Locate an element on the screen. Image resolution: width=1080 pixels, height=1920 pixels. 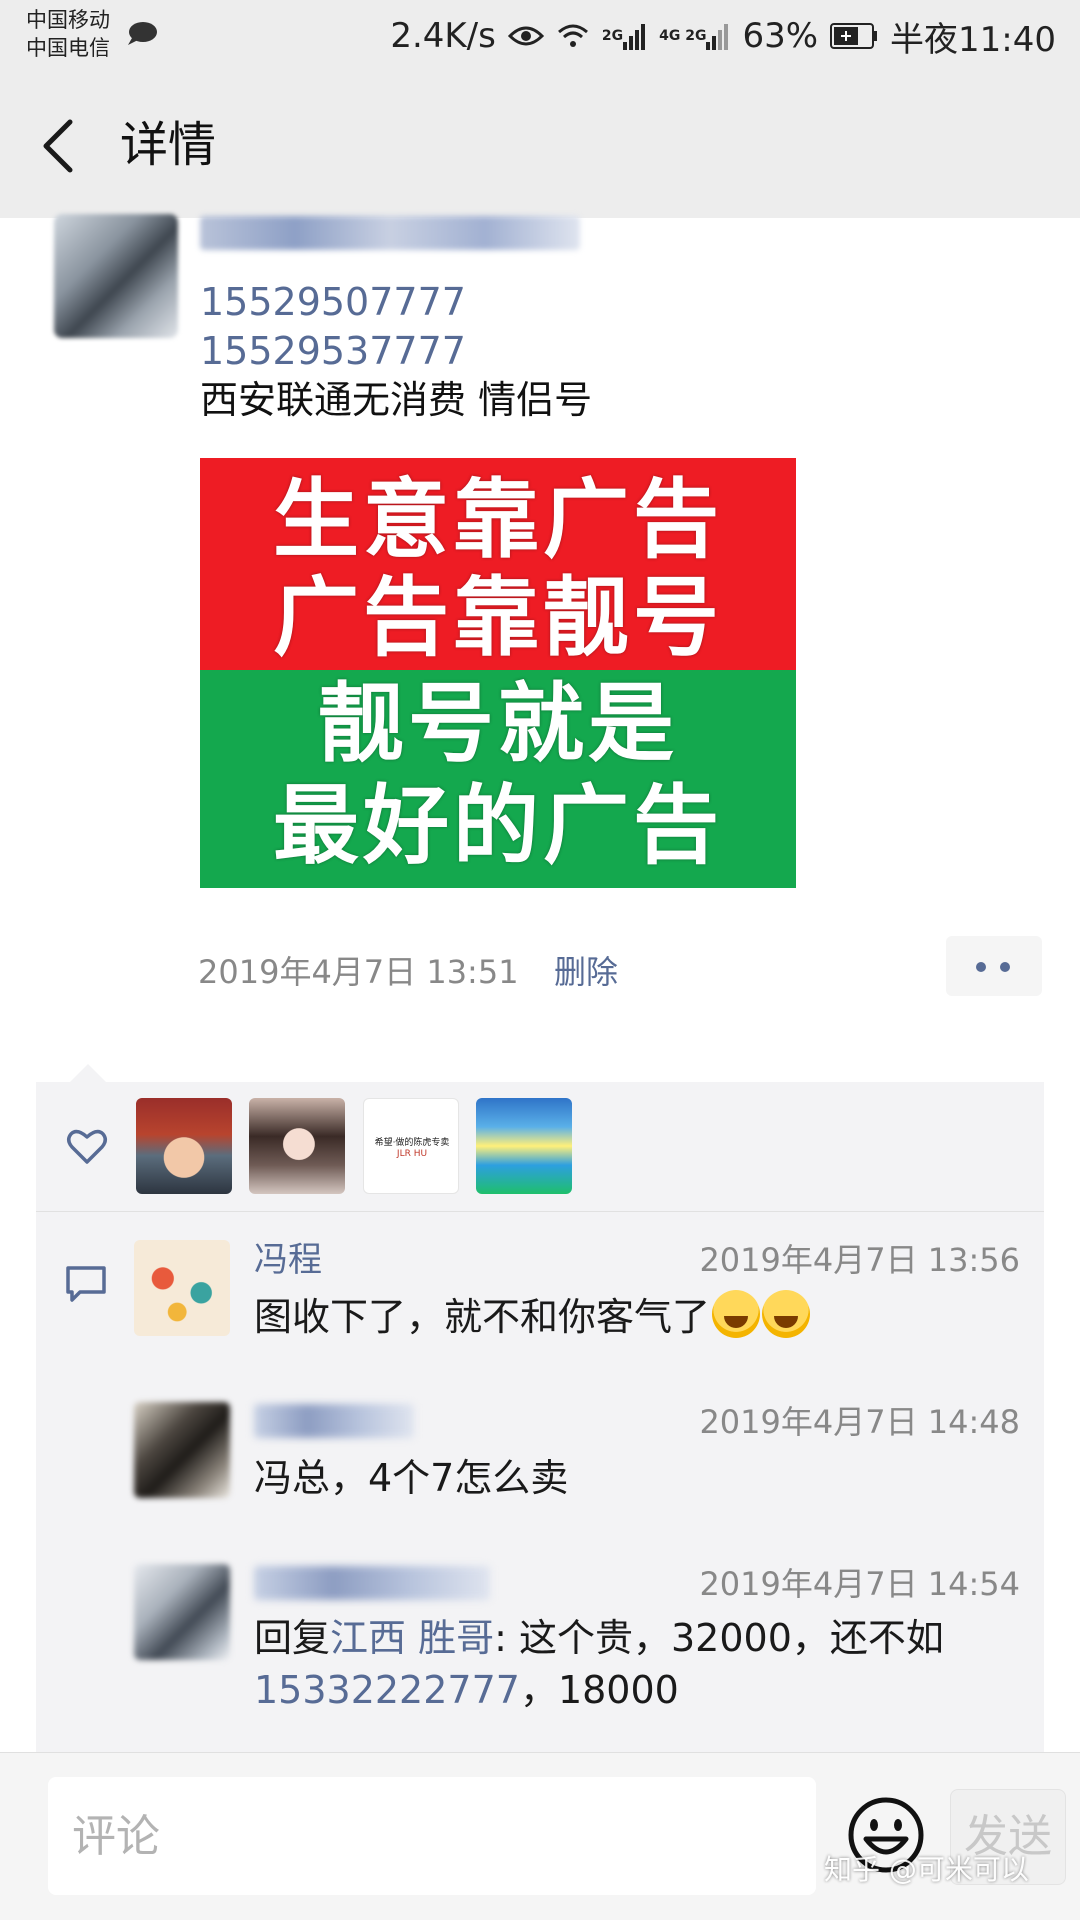
status-right: 2.4K/s 2G 4G 2G 63% 半夜11:40 is located at coordinates (723, 37).